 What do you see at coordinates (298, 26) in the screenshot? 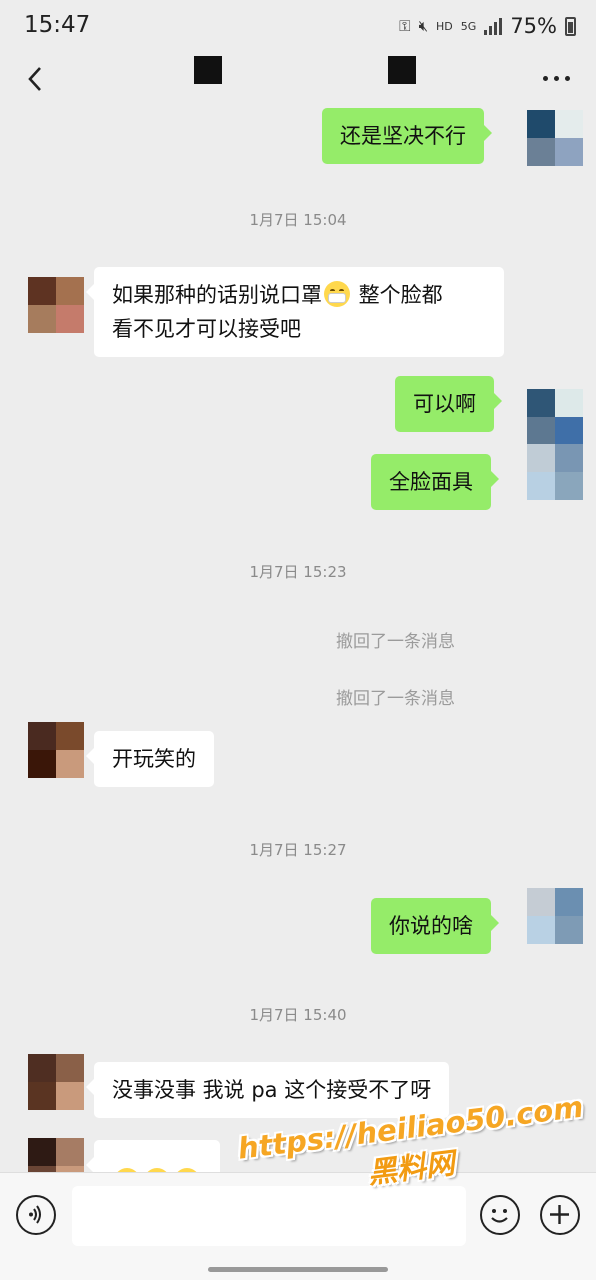
I see `status-bar: 15:47 ⚿ 🔇︎ HD 5G 75%` at bounding box center [298, 26].